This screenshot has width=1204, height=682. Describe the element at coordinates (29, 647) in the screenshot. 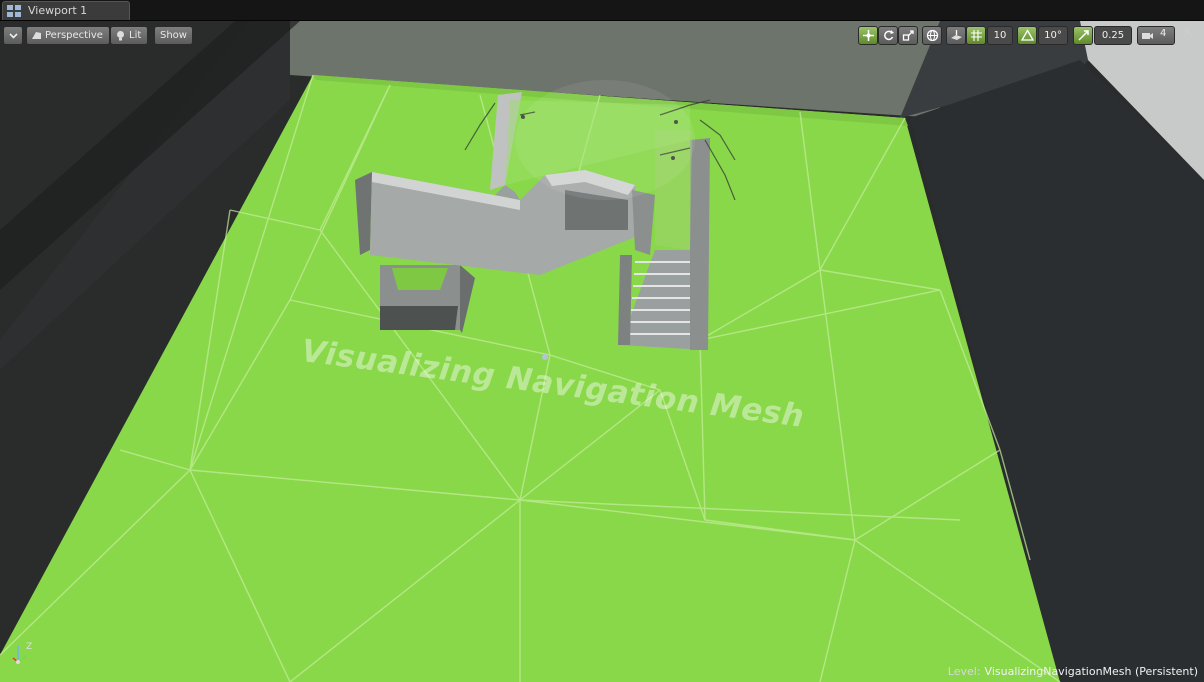

I see `axis-z-label: Z` at that location.